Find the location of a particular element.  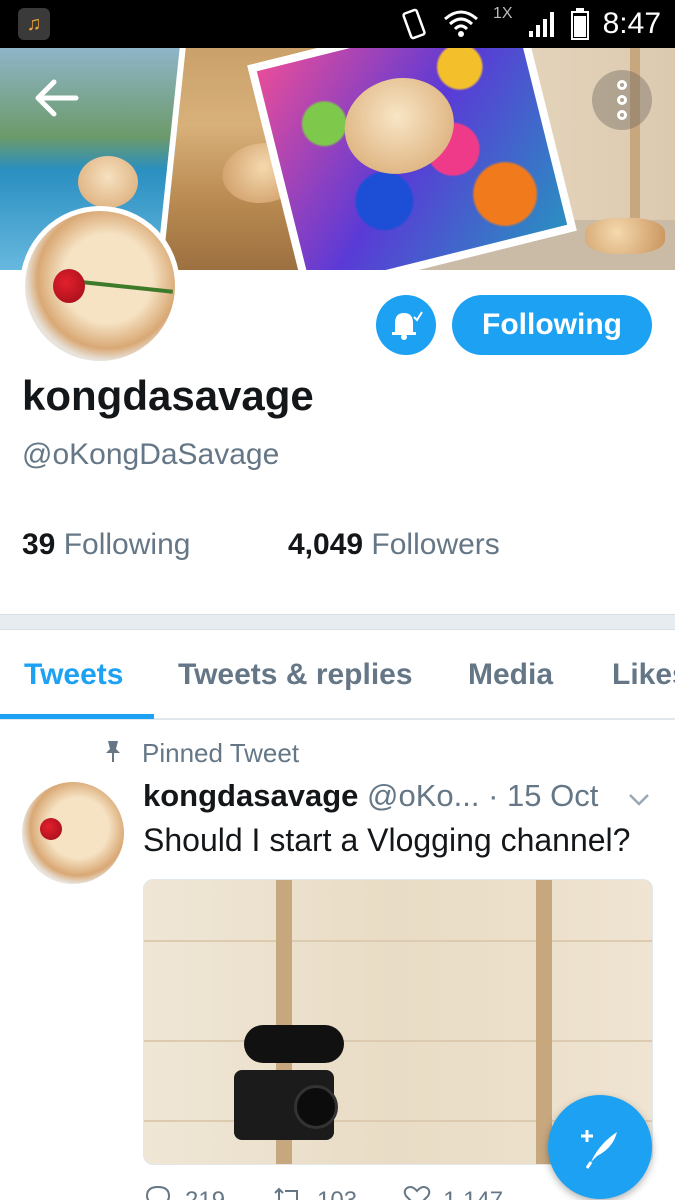

tweet-author-name: kongdasavage is located at coordinates (250, 795).